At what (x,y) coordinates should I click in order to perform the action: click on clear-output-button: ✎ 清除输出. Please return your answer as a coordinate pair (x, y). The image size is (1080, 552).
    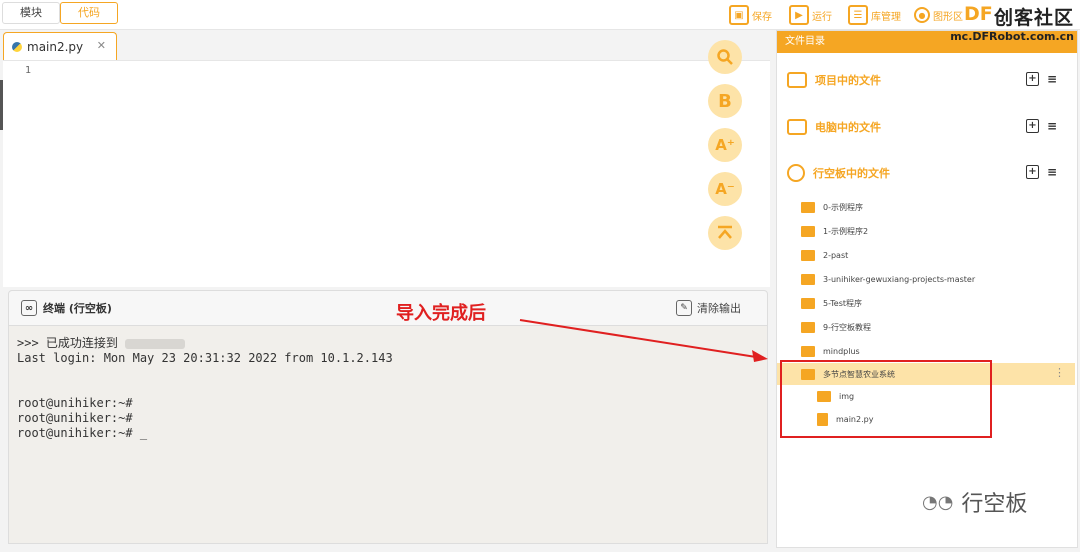
    Looking at the image, I should click on (708, 308).